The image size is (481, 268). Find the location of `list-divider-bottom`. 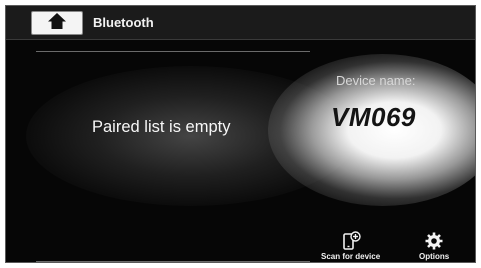

list-divider-bottom is located at coordinates (173, 261).